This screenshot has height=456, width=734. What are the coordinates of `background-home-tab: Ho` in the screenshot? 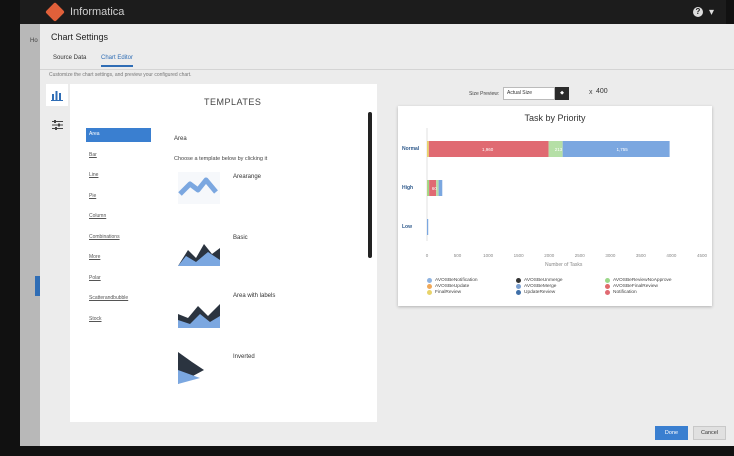 It's located at (34, 41).